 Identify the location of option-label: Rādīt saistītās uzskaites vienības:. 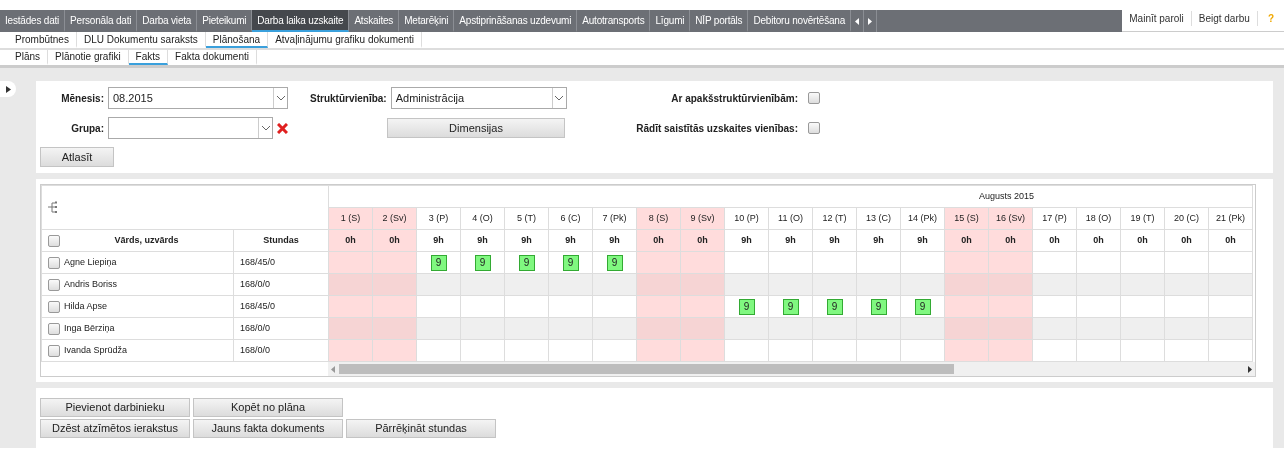
(717, 128).